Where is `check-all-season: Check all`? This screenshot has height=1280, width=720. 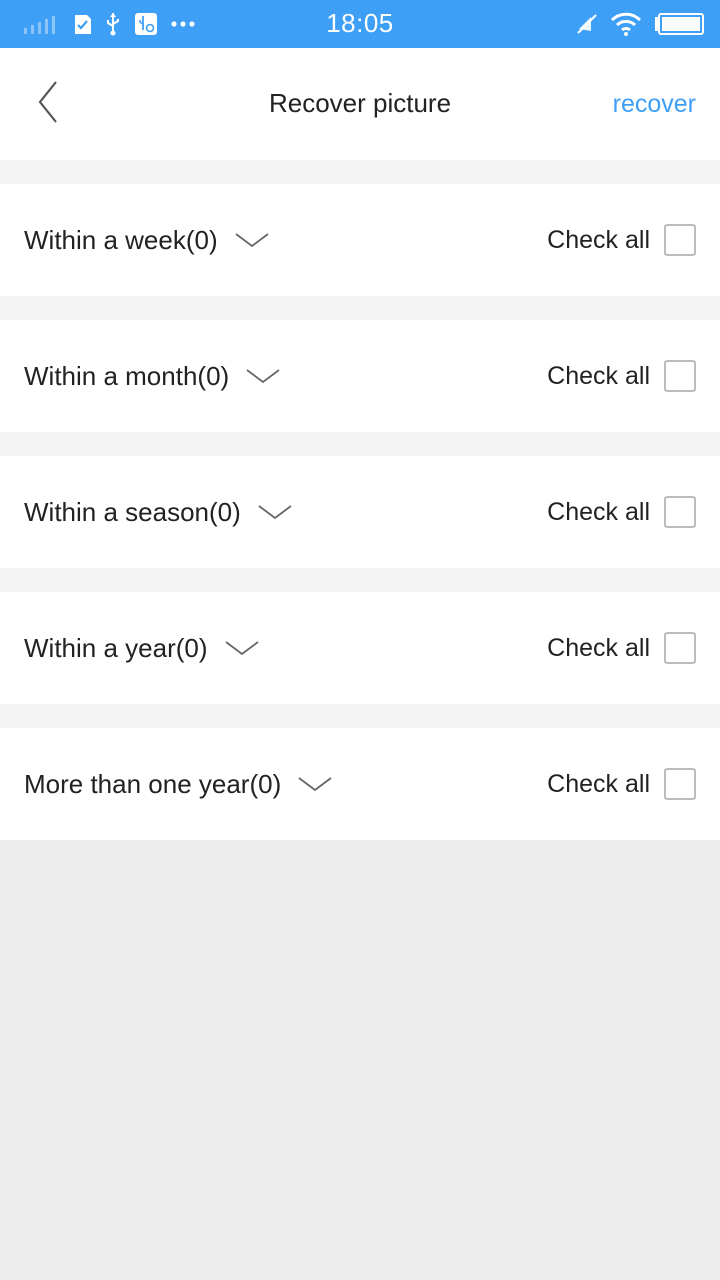
check-all-season: Check all is located at coordinates (621, 512).